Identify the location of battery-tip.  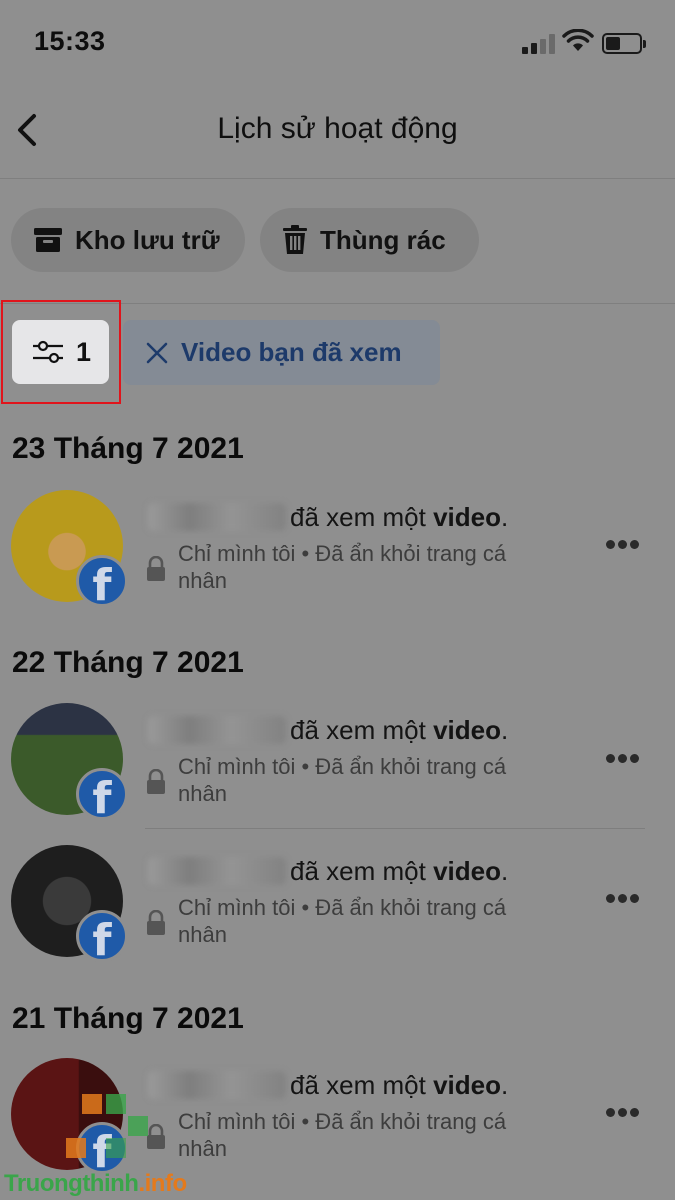
(644, 44).